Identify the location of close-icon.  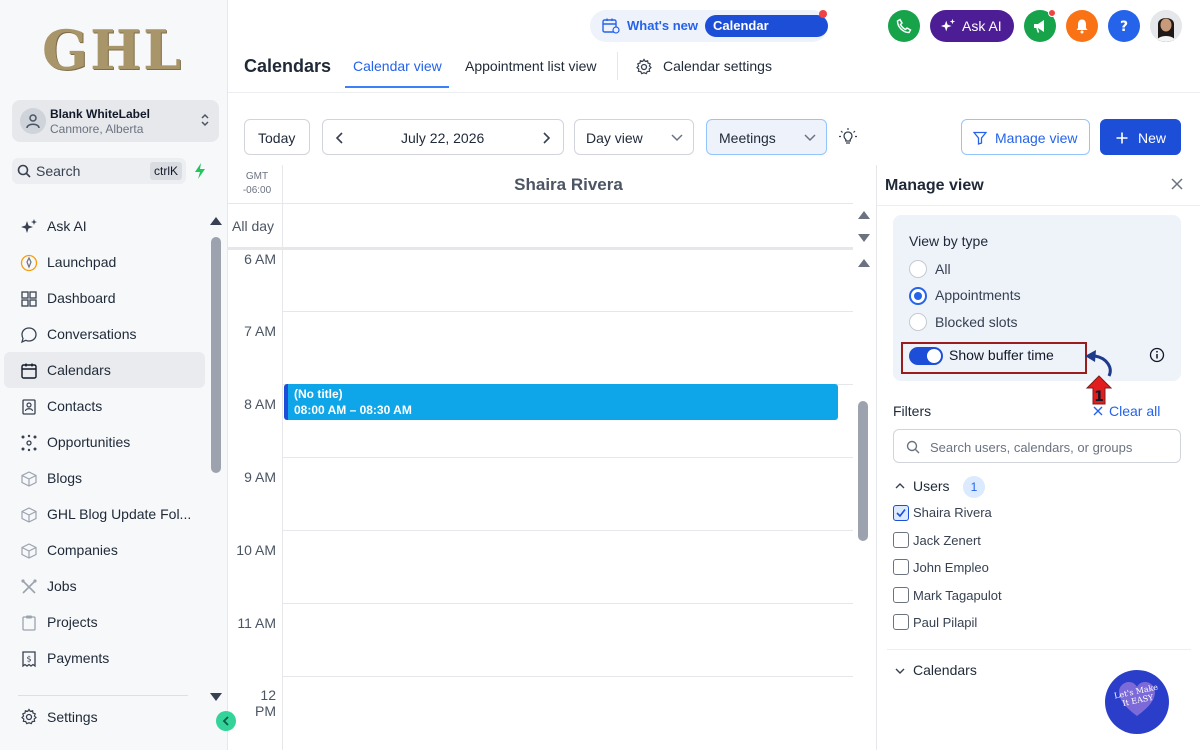
(1177, 184).